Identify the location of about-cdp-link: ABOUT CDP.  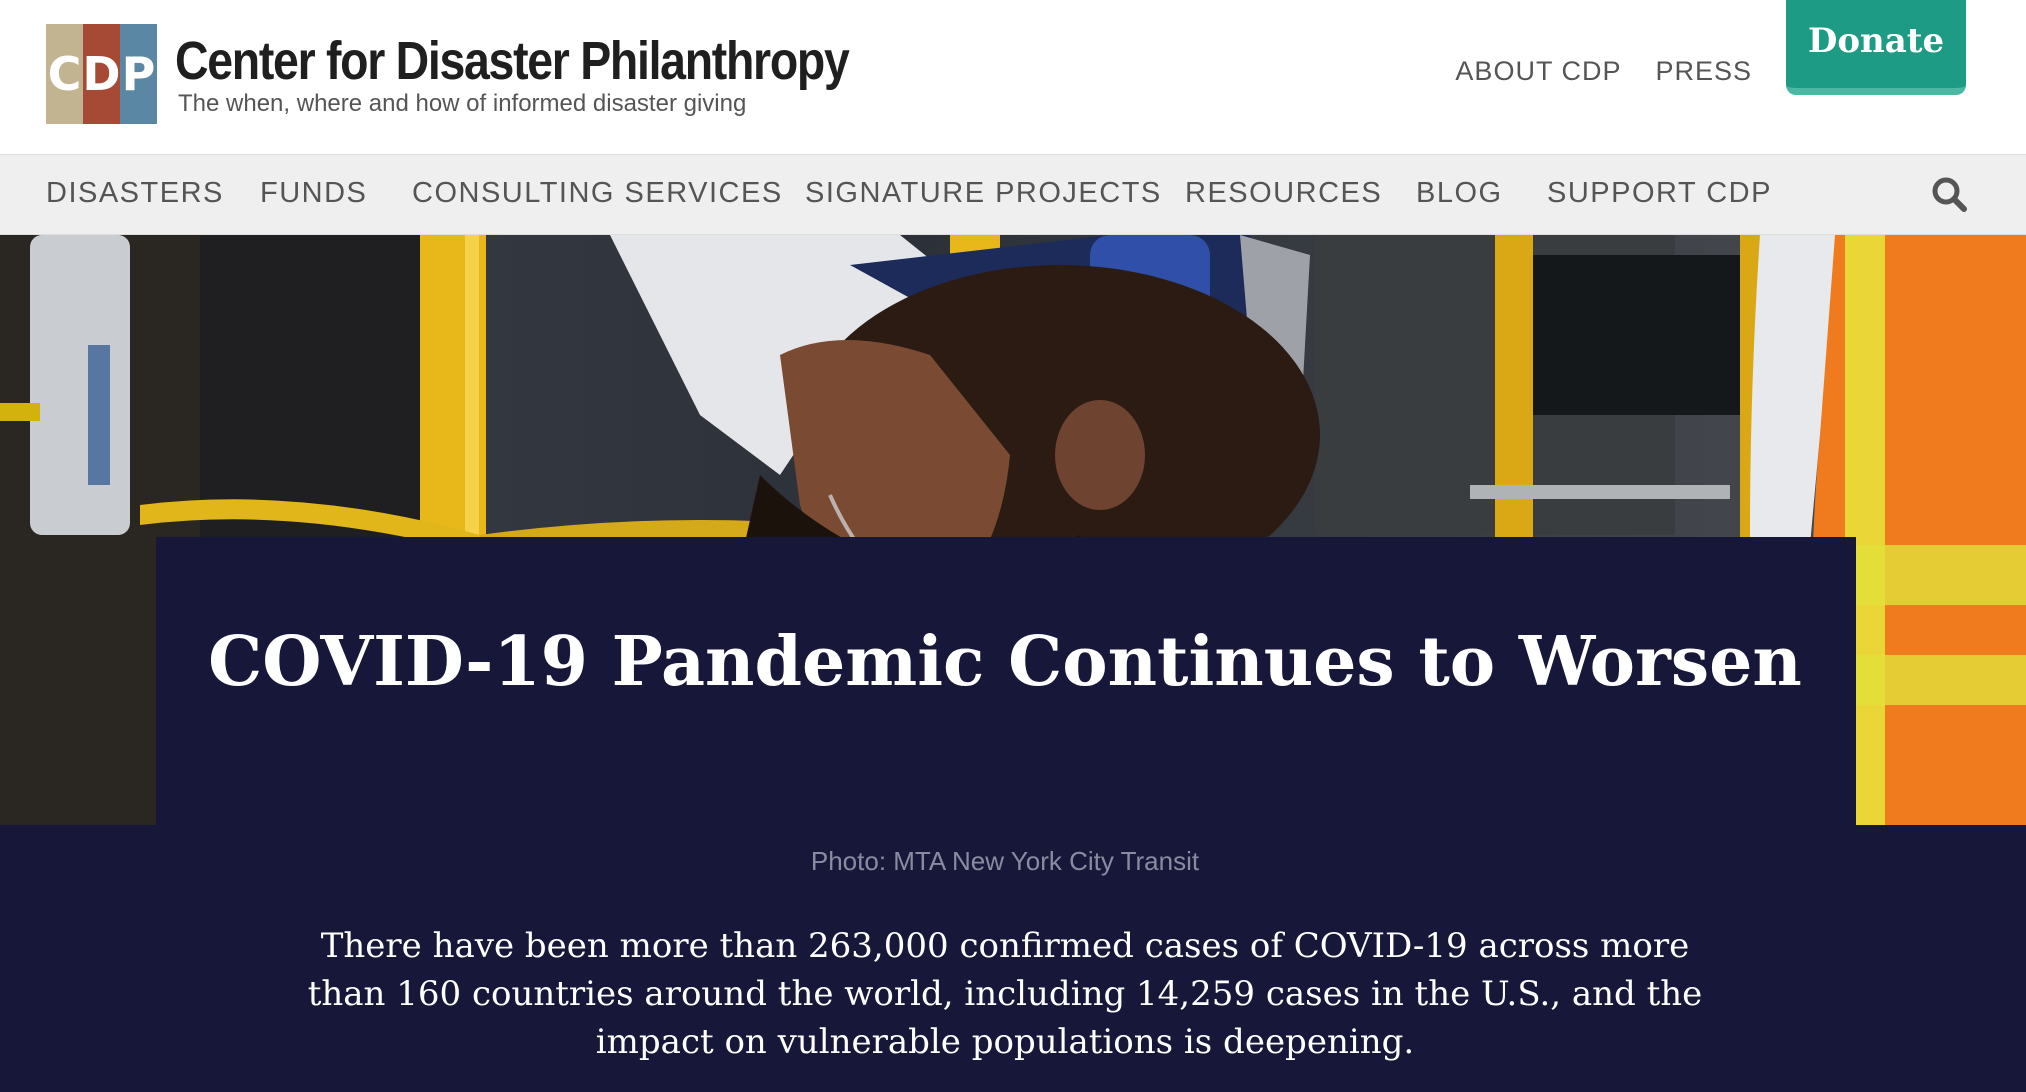
(1538, 71).